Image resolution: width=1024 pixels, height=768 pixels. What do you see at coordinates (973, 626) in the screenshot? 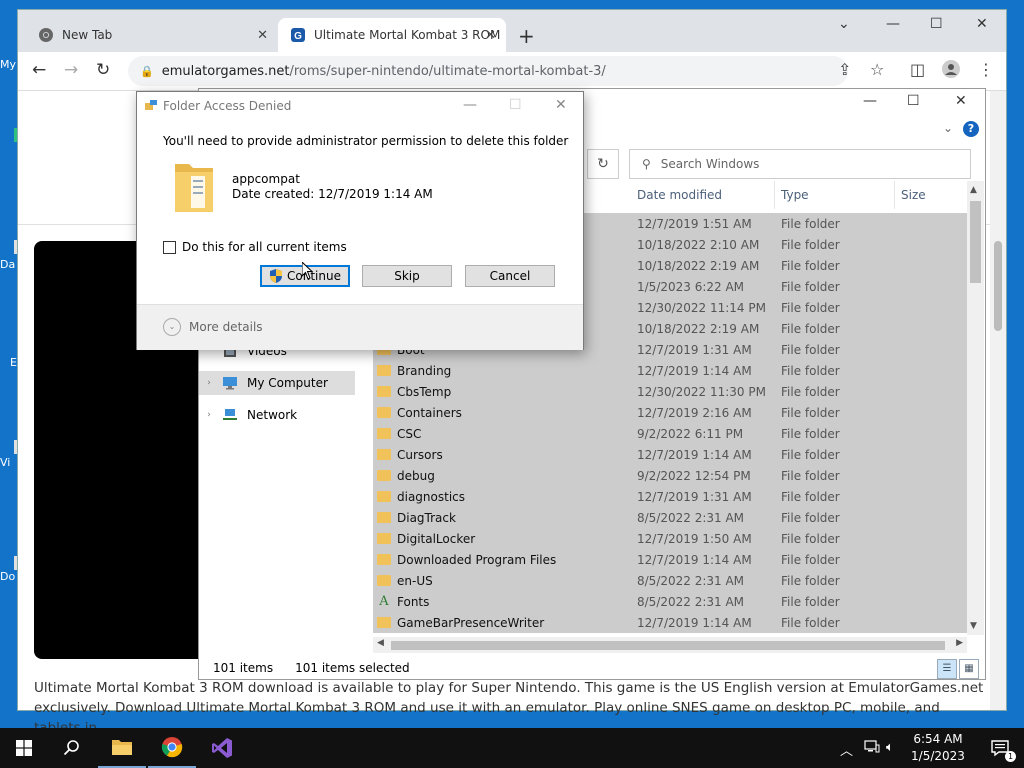
I see `scroll-down-icon: ▼` at bounding box center [973, 626].